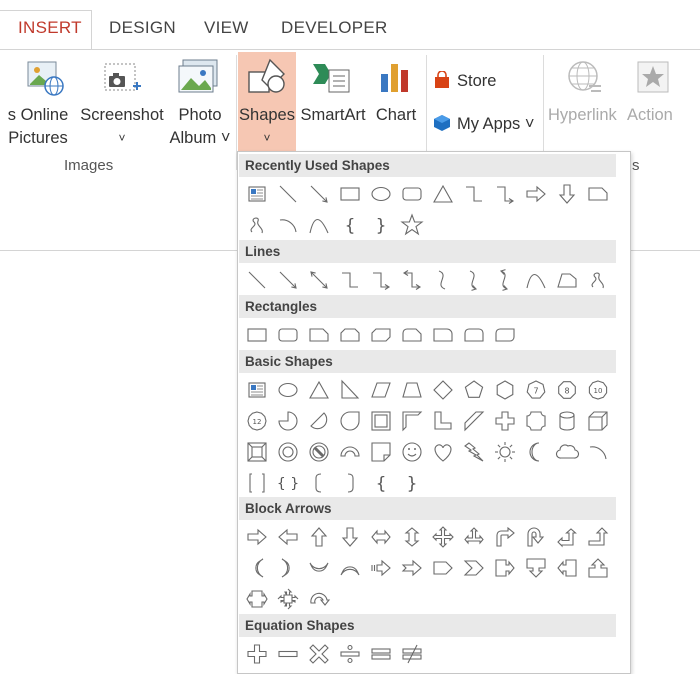  What do you see at coordinates (122, 127) in the screenshot?
I see `screenshot-button: Screenshot ˅` at bounding box center [122, 127].